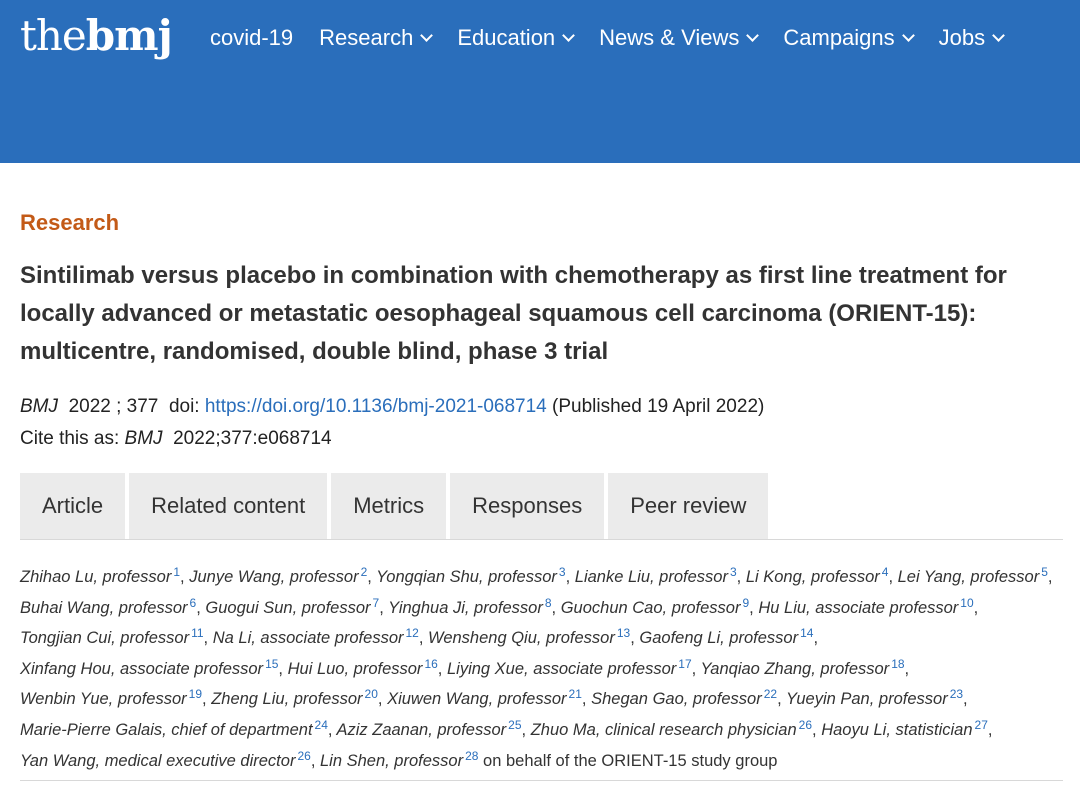 This screenshot has width=1080, height=793. Describe the element at coordinates (466, 577) in the screenshot. I see `author-name: Yongqian Shu, professor` at that location.